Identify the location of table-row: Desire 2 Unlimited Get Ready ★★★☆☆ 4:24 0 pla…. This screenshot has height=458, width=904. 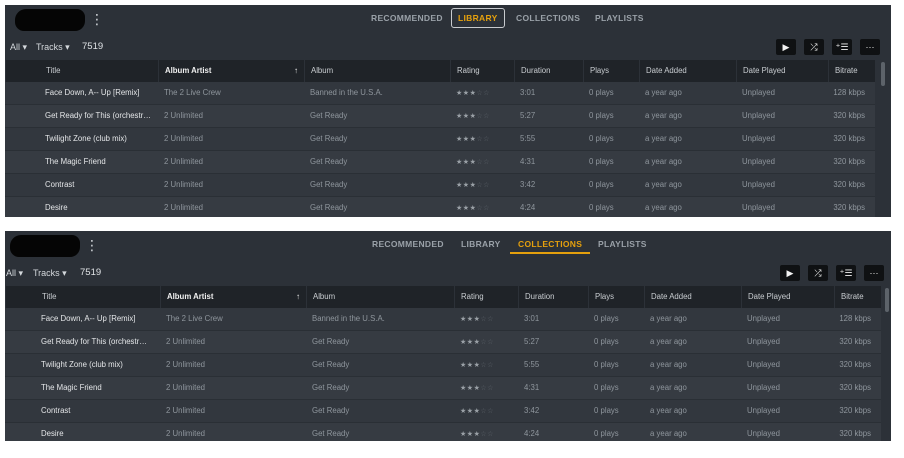
(440, 207).